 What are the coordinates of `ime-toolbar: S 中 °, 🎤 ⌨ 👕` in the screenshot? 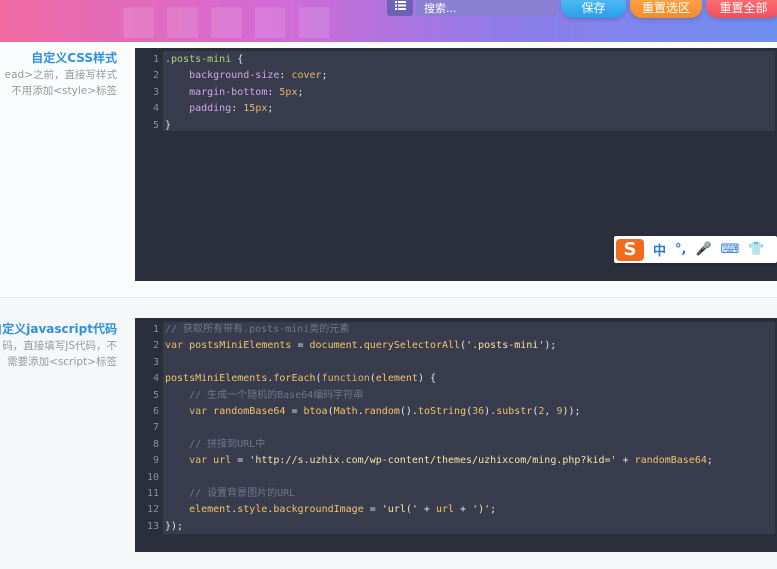 It's located at (695, 249).